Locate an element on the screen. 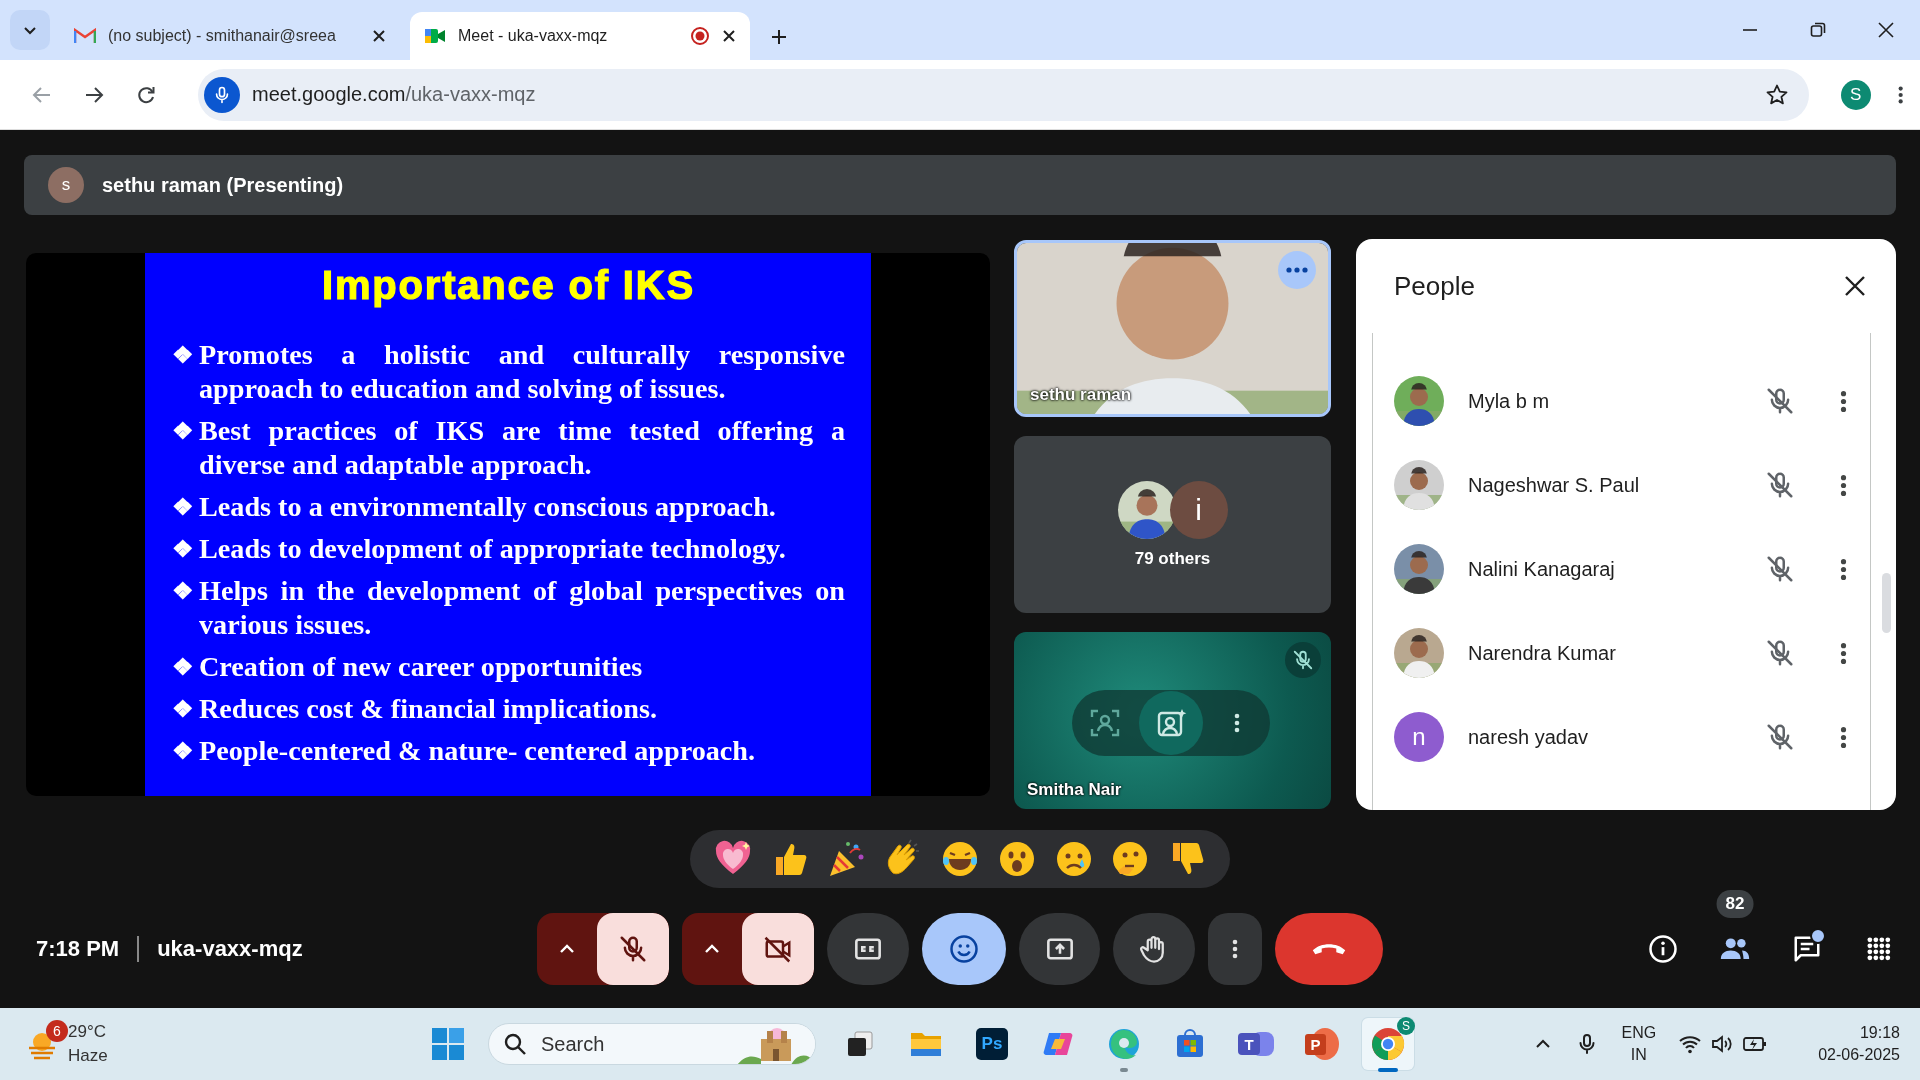 This screenshot has height=1080, width=1920. slide-bullet: Creation of new career opportunities is located at coordinates (421, 667).